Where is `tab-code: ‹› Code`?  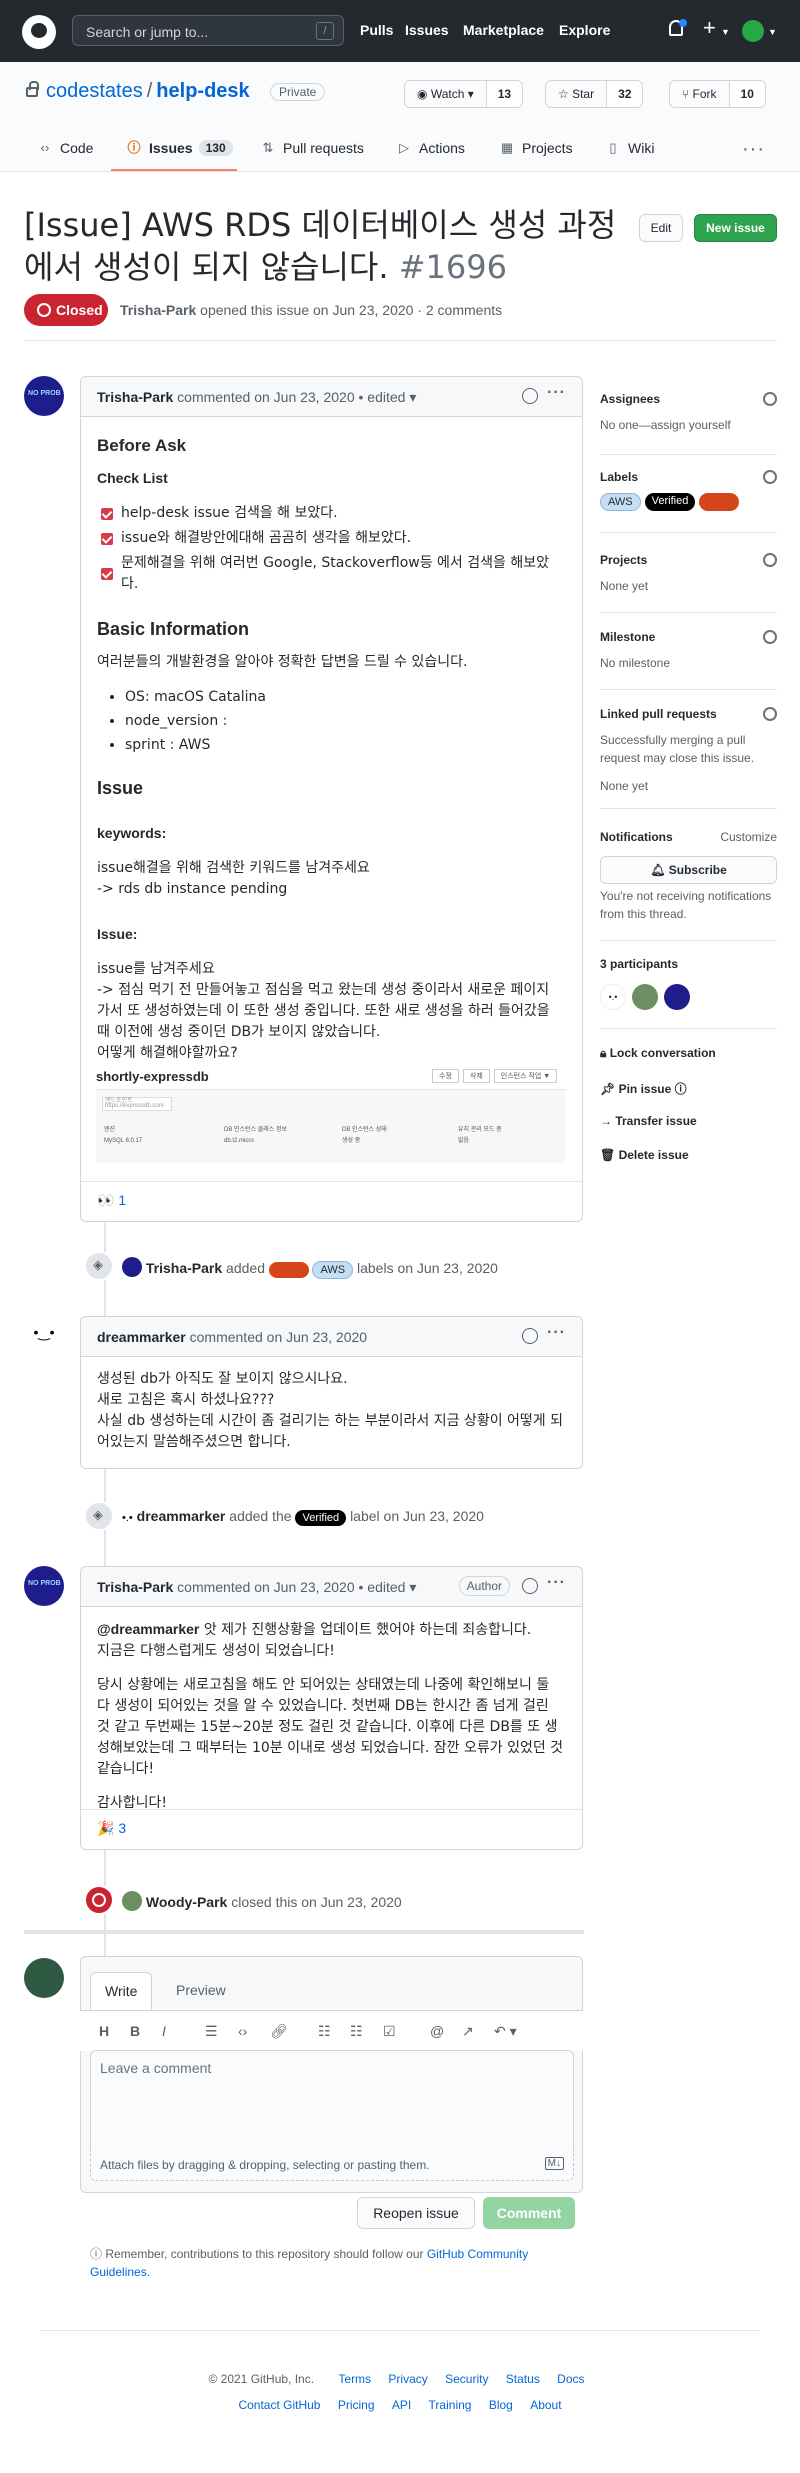 tab-code: ‹› Code is located at coordinates (66, 148).